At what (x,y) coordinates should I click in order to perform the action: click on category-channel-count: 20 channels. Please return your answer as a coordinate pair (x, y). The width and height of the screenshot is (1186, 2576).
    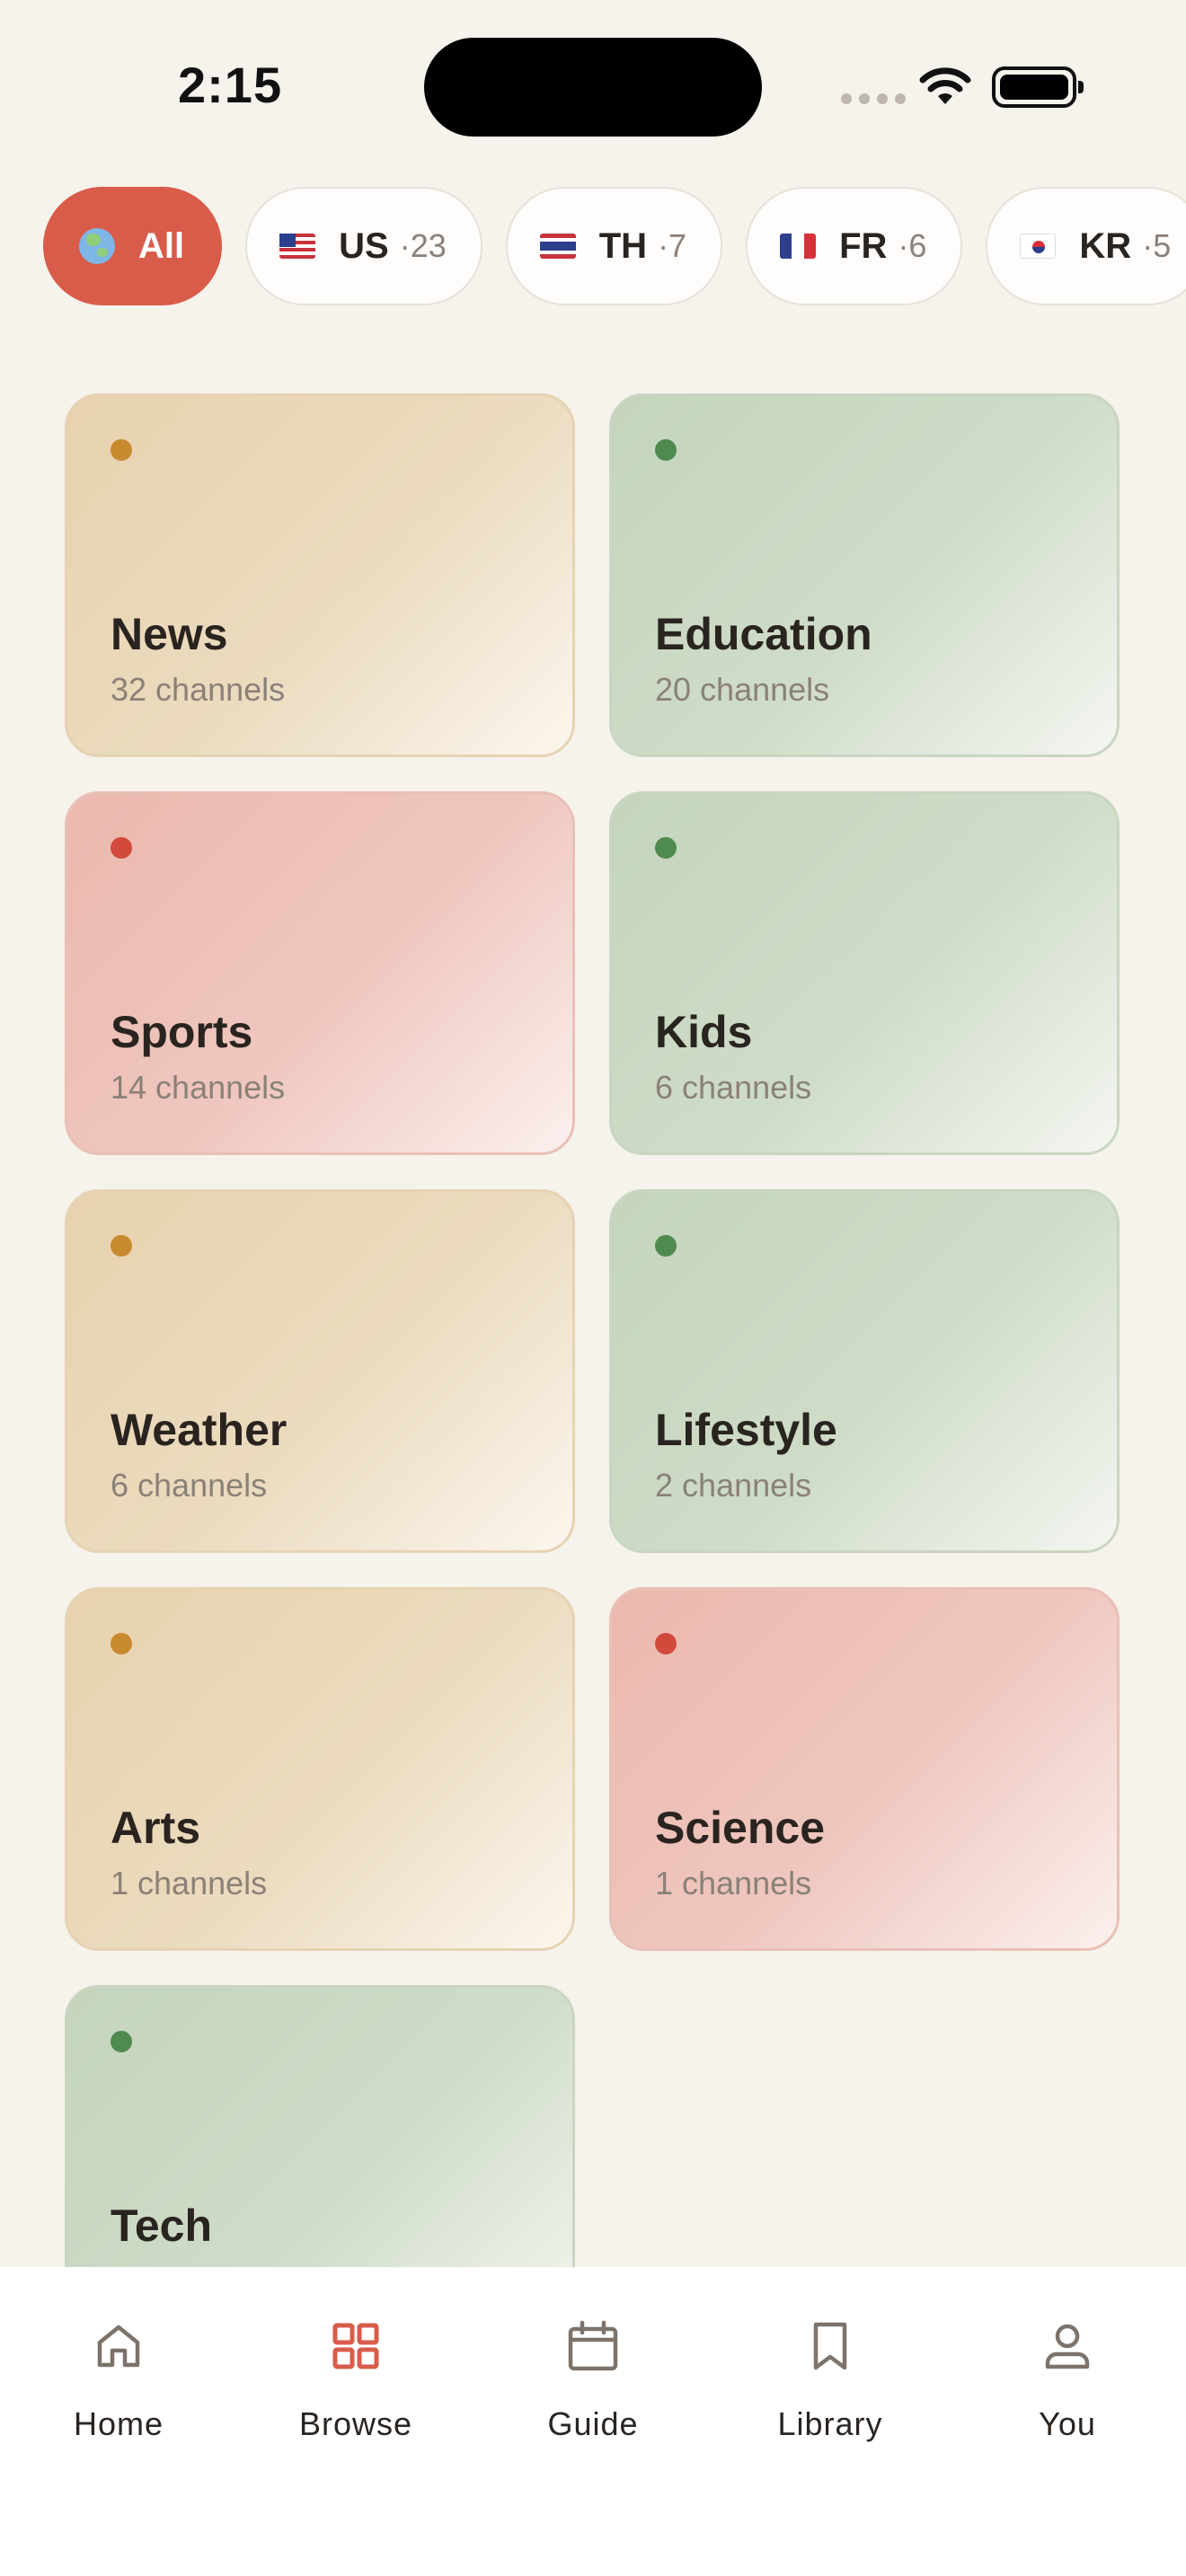
    Looking at the image, I should click on (742, 689).